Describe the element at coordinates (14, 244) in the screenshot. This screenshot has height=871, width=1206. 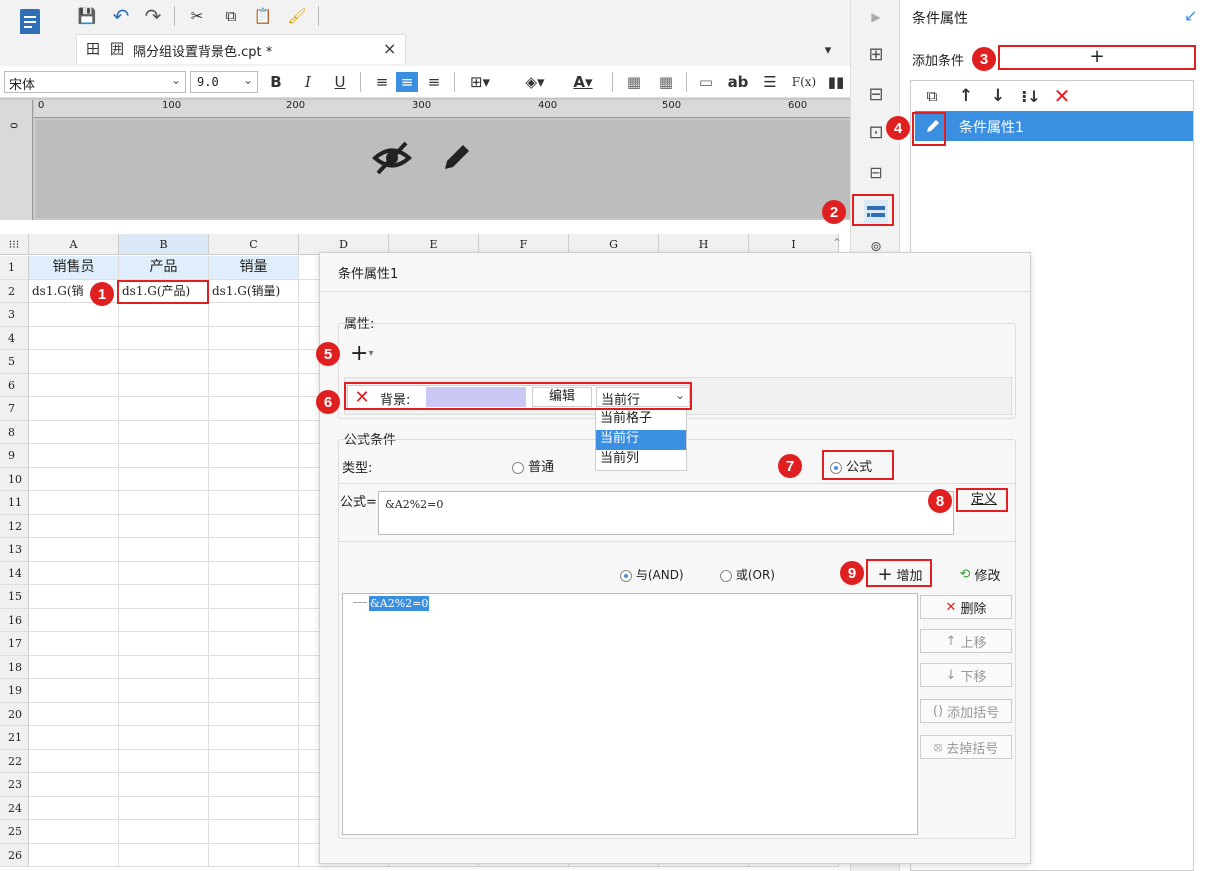
I see `select-all-corner: ⁝⁝⁝` at that location.